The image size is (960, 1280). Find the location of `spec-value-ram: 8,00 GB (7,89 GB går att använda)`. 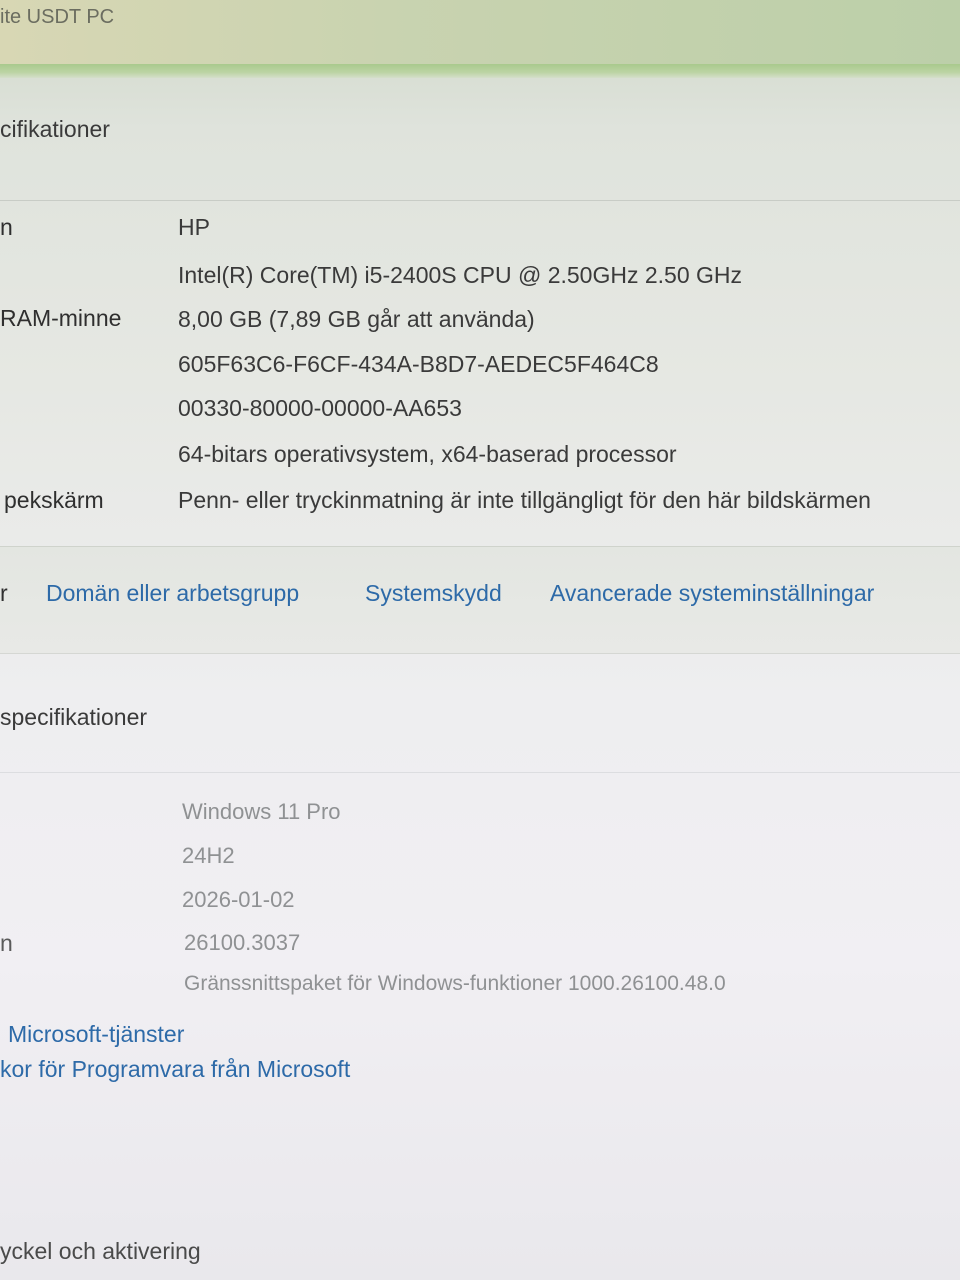

spec-value-ram: 8,00 GB (7,89 GB går att använda) is located at coordinates (356, 319).